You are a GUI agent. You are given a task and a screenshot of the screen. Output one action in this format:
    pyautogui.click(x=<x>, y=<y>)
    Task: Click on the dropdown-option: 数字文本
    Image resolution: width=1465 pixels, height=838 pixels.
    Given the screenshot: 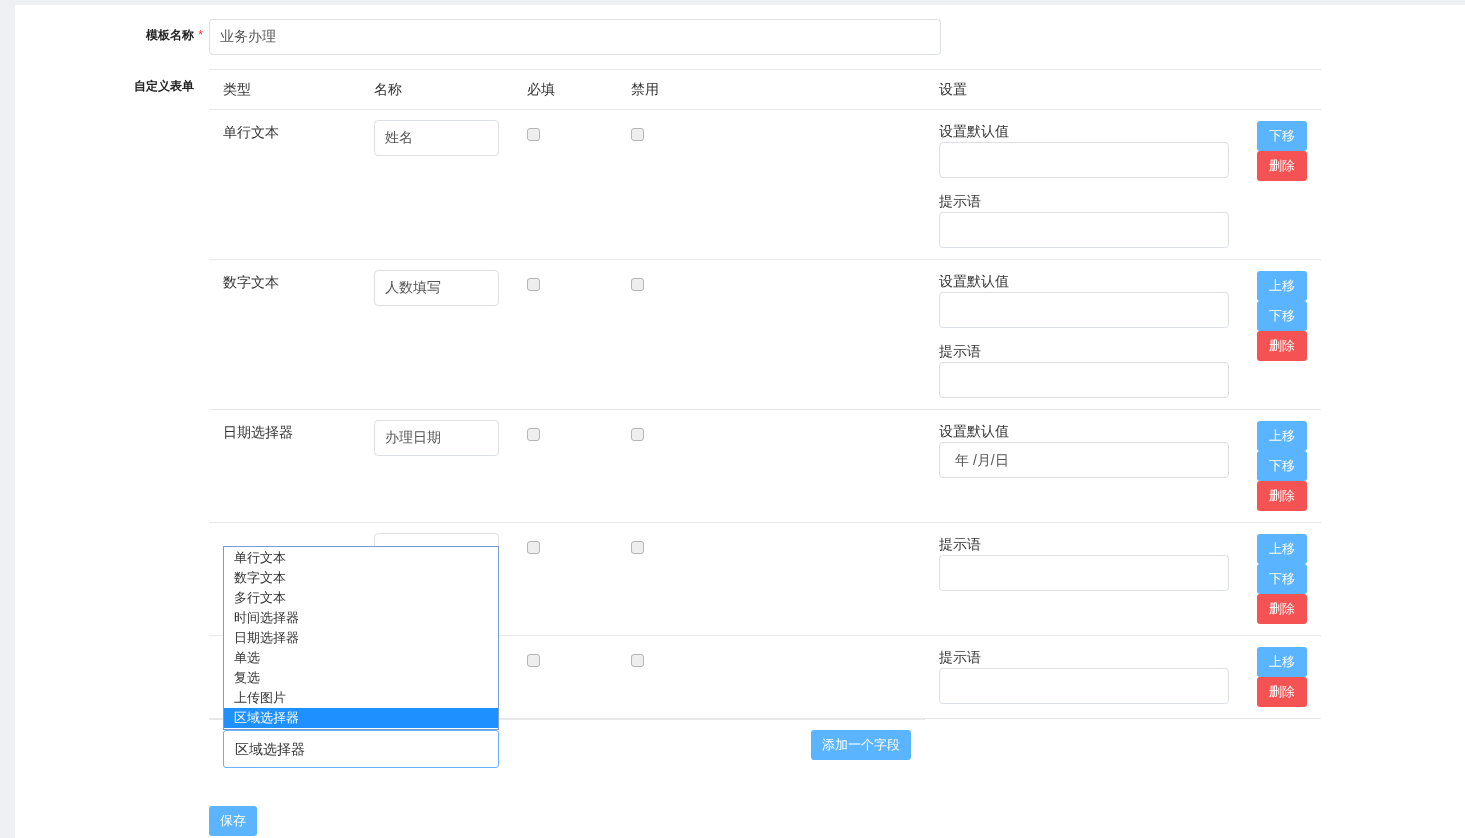 What is the action you would take?
    pyautogui.click(x=361, y=578)
    